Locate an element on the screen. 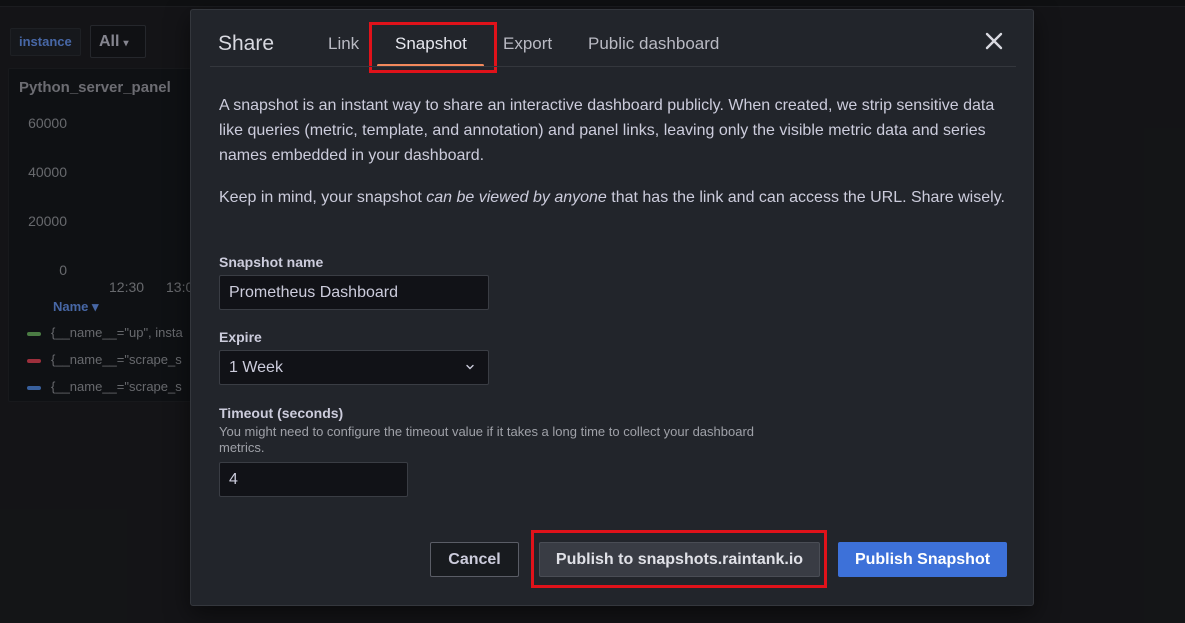 Image resolution: width=1185 pixels, height=623 pixels. tab-export: Export is located at coordinates (527, 44).